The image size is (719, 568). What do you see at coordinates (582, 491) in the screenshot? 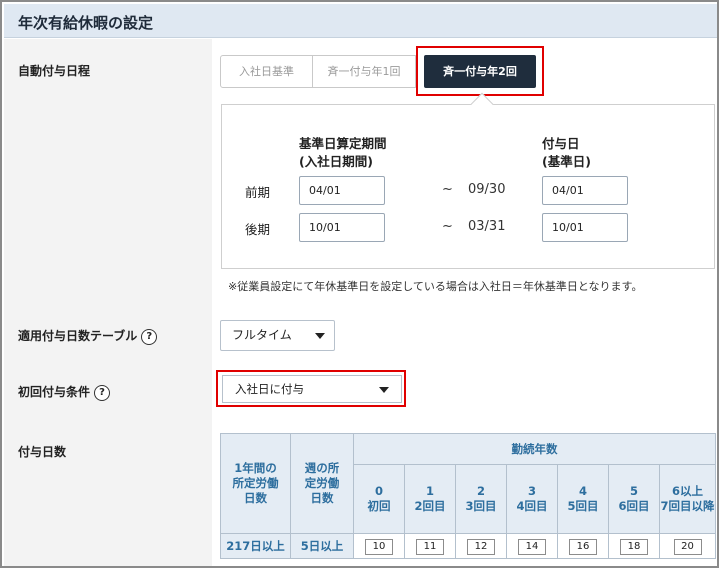
I see `year-header-4-top: 4` at bounding box center [582, 491].